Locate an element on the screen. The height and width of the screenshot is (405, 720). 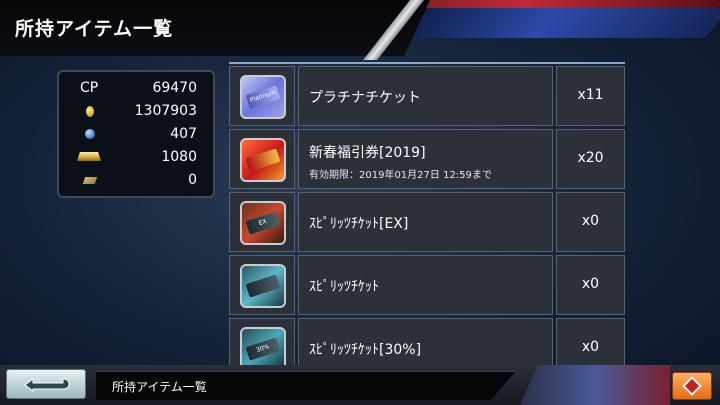
header-decoration-red is located at coordinates (554, 4).